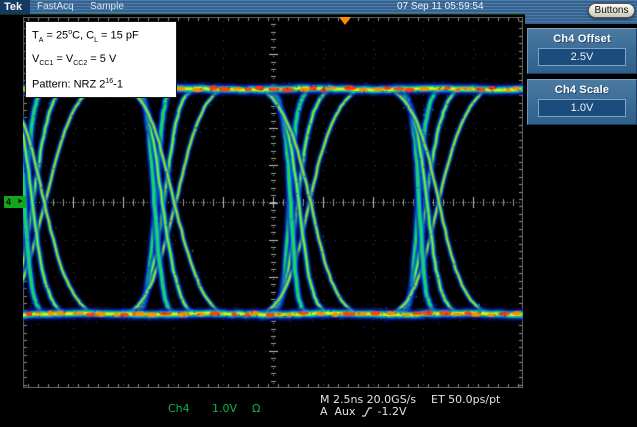 The height and width of the screenshot is (427, 637). What do you see at coordinates (77, 84) in the screenshot?
I see `annotation-line-pattern: Pattern: NRZ 216-1` at bounding box center [77, 84].